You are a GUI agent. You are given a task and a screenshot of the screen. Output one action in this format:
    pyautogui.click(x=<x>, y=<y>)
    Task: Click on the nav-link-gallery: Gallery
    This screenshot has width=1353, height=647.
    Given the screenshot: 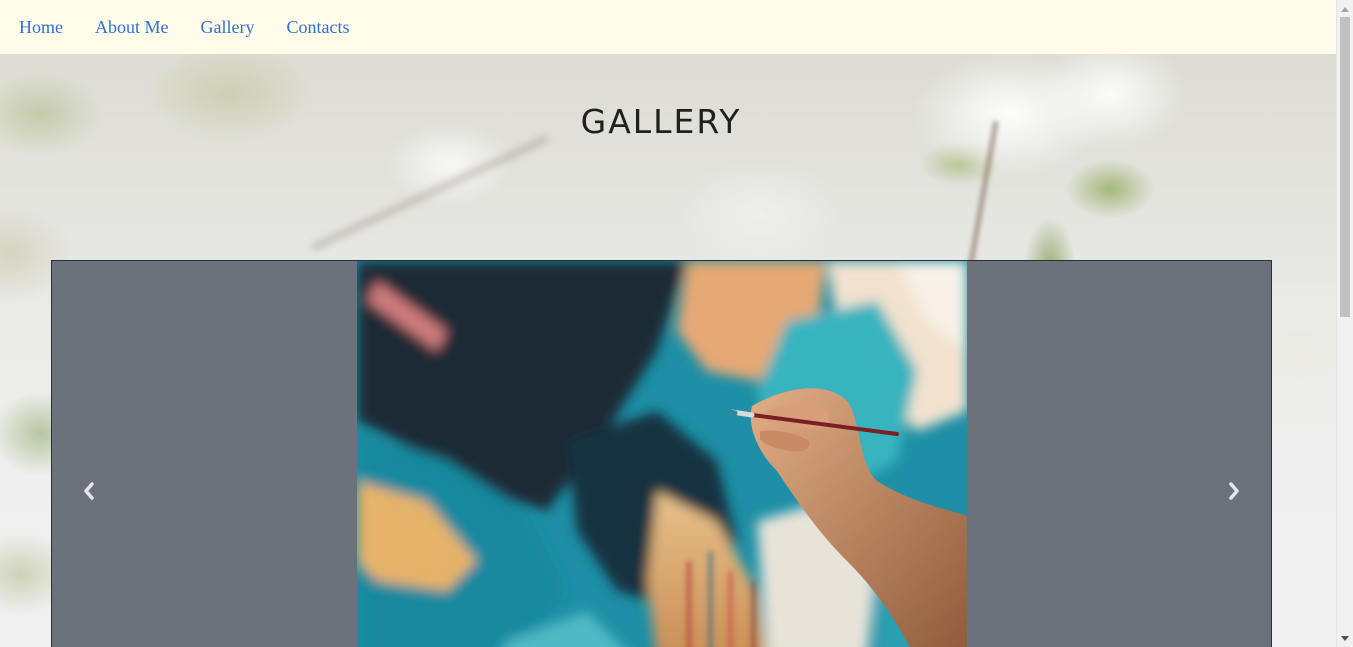 What is the action you would take?
    pyautogui.click(x=228, y=27)
    